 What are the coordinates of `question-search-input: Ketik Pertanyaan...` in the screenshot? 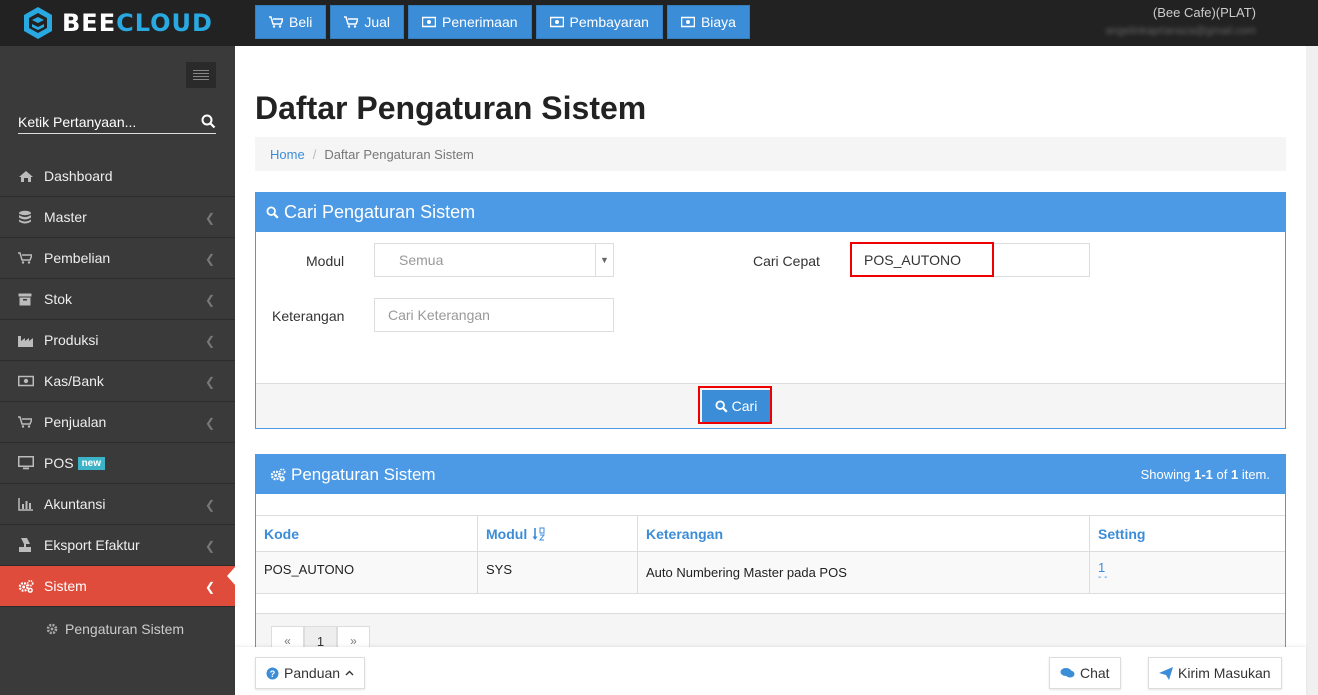 It's located at (117, 122).